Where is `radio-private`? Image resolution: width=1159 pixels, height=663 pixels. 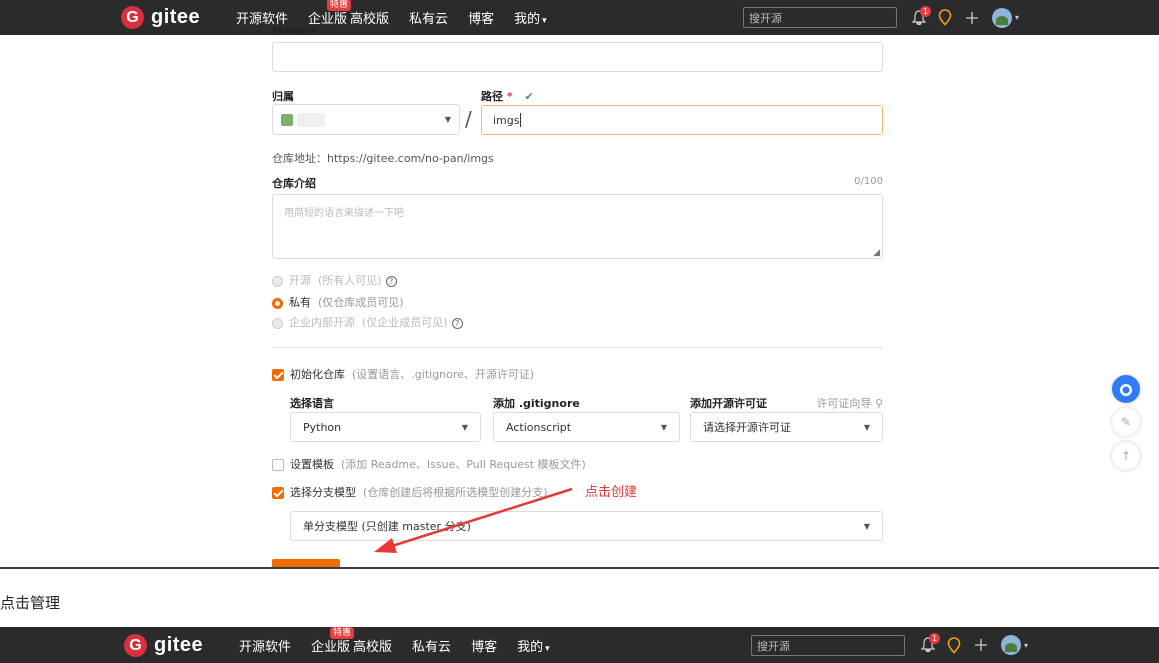 radio-private is located at coordinates (277, 303).